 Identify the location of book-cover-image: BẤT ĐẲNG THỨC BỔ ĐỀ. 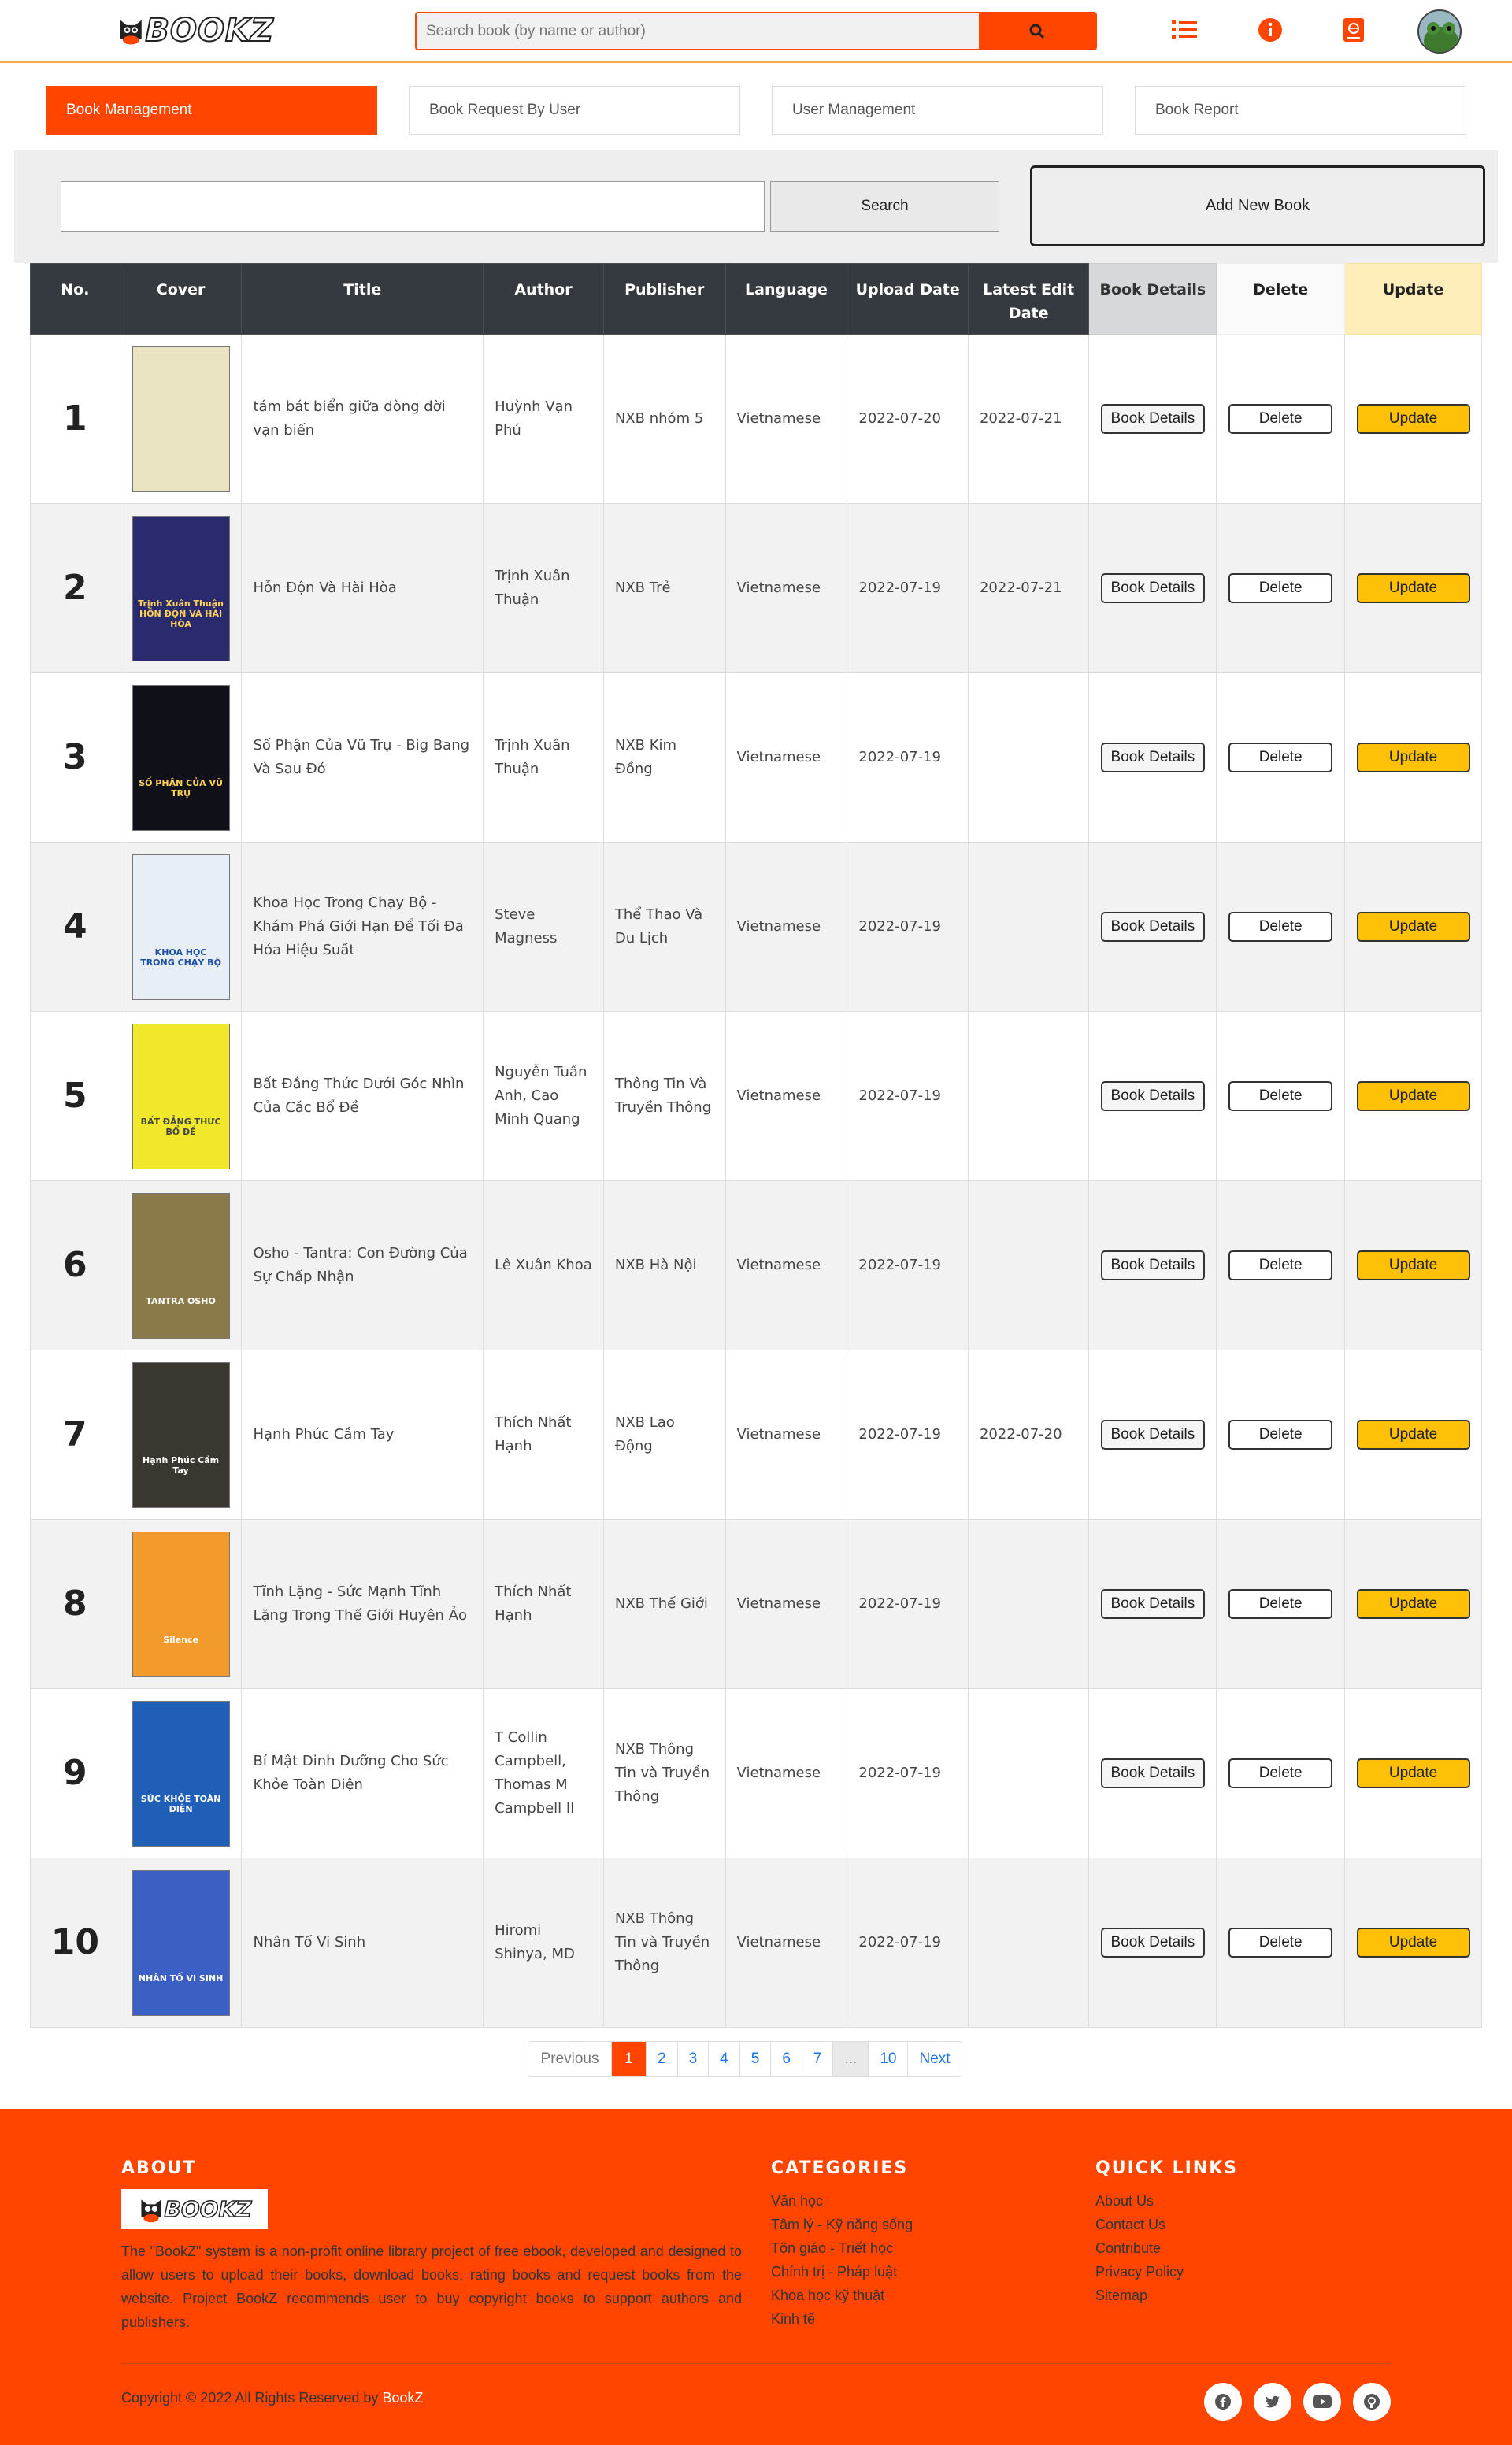
(181, 1096).